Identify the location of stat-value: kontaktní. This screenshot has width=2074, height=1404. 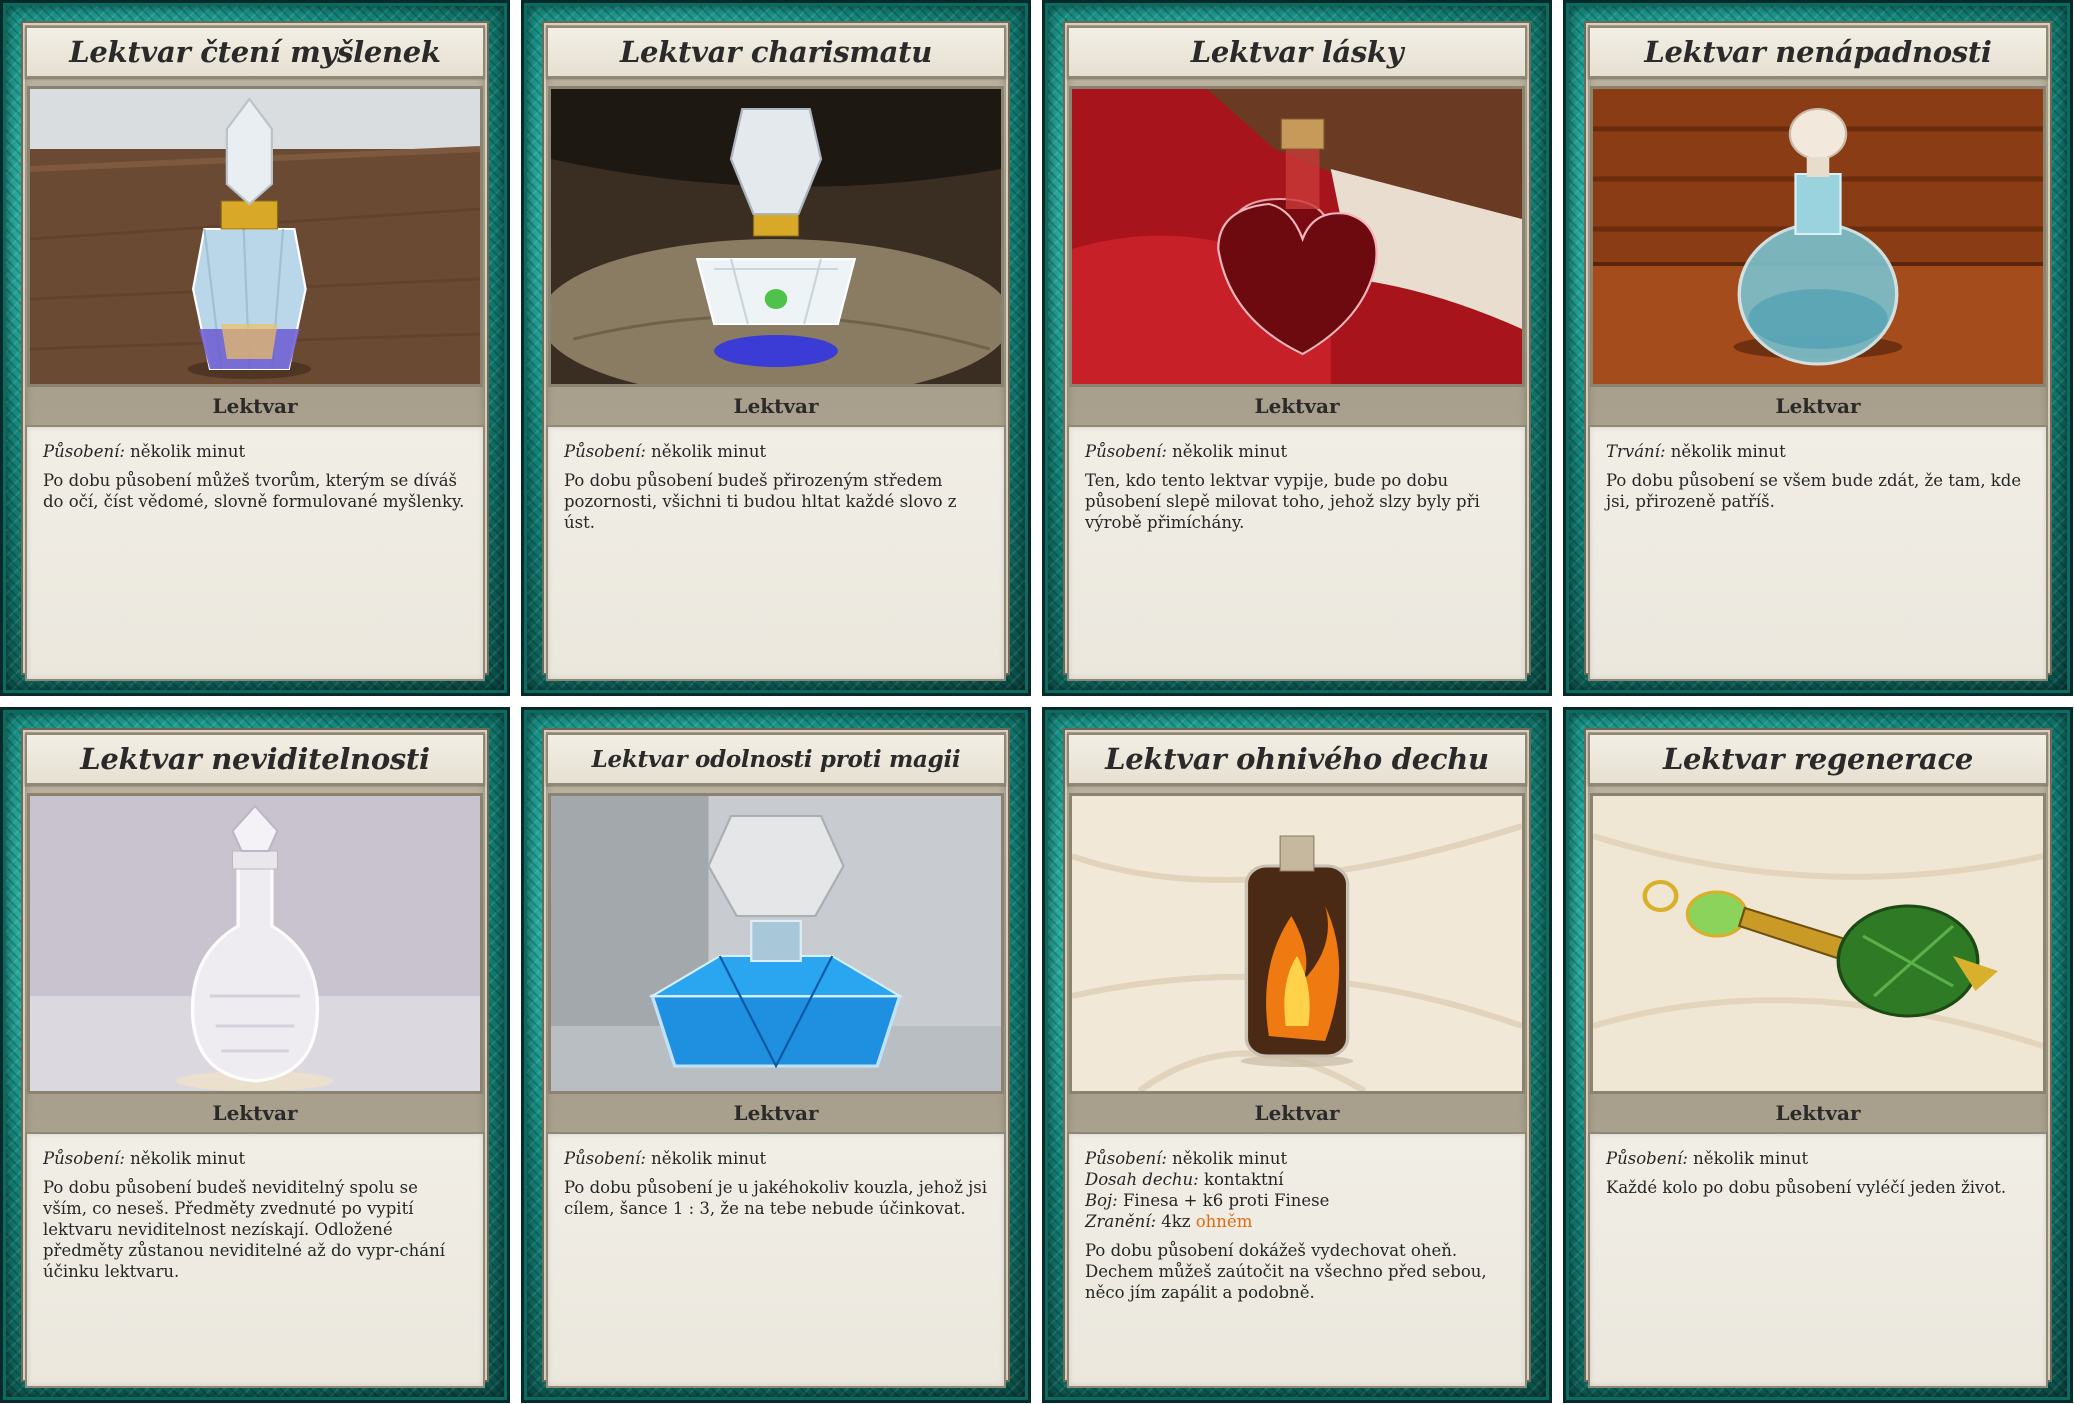
(1243, 1179).